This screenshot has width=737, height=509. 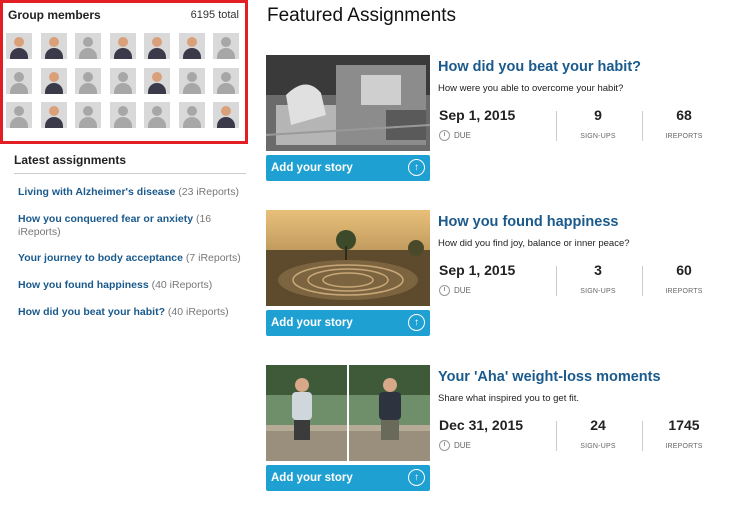 What do you see at coordinates (684, 446) in the screenshot?
I see `ireports-label: IREPORTS` at bounding box center [684, 446].